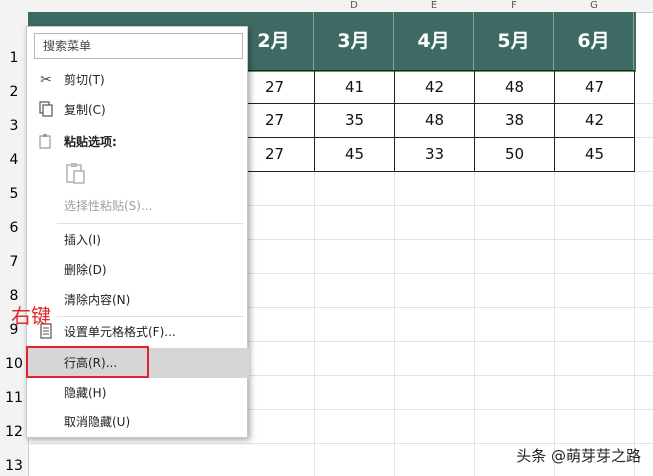 Image resolution: width=653 pixels, height=476 pixels. I want to click on menu-item-copy: 复制(C), so click(138, 110).